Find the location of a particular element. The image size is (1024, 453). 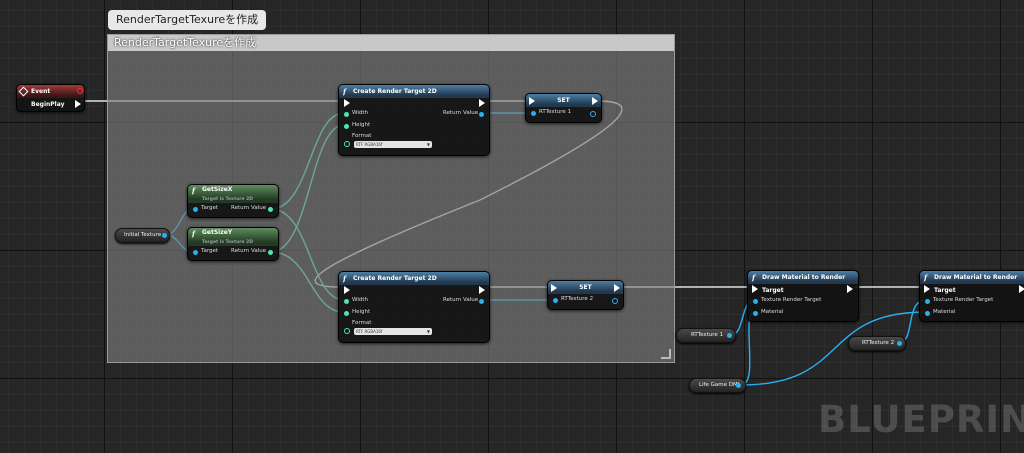

set-rttexture-1-node: SET RTTexture 1 is located at coordinates (563, 108).